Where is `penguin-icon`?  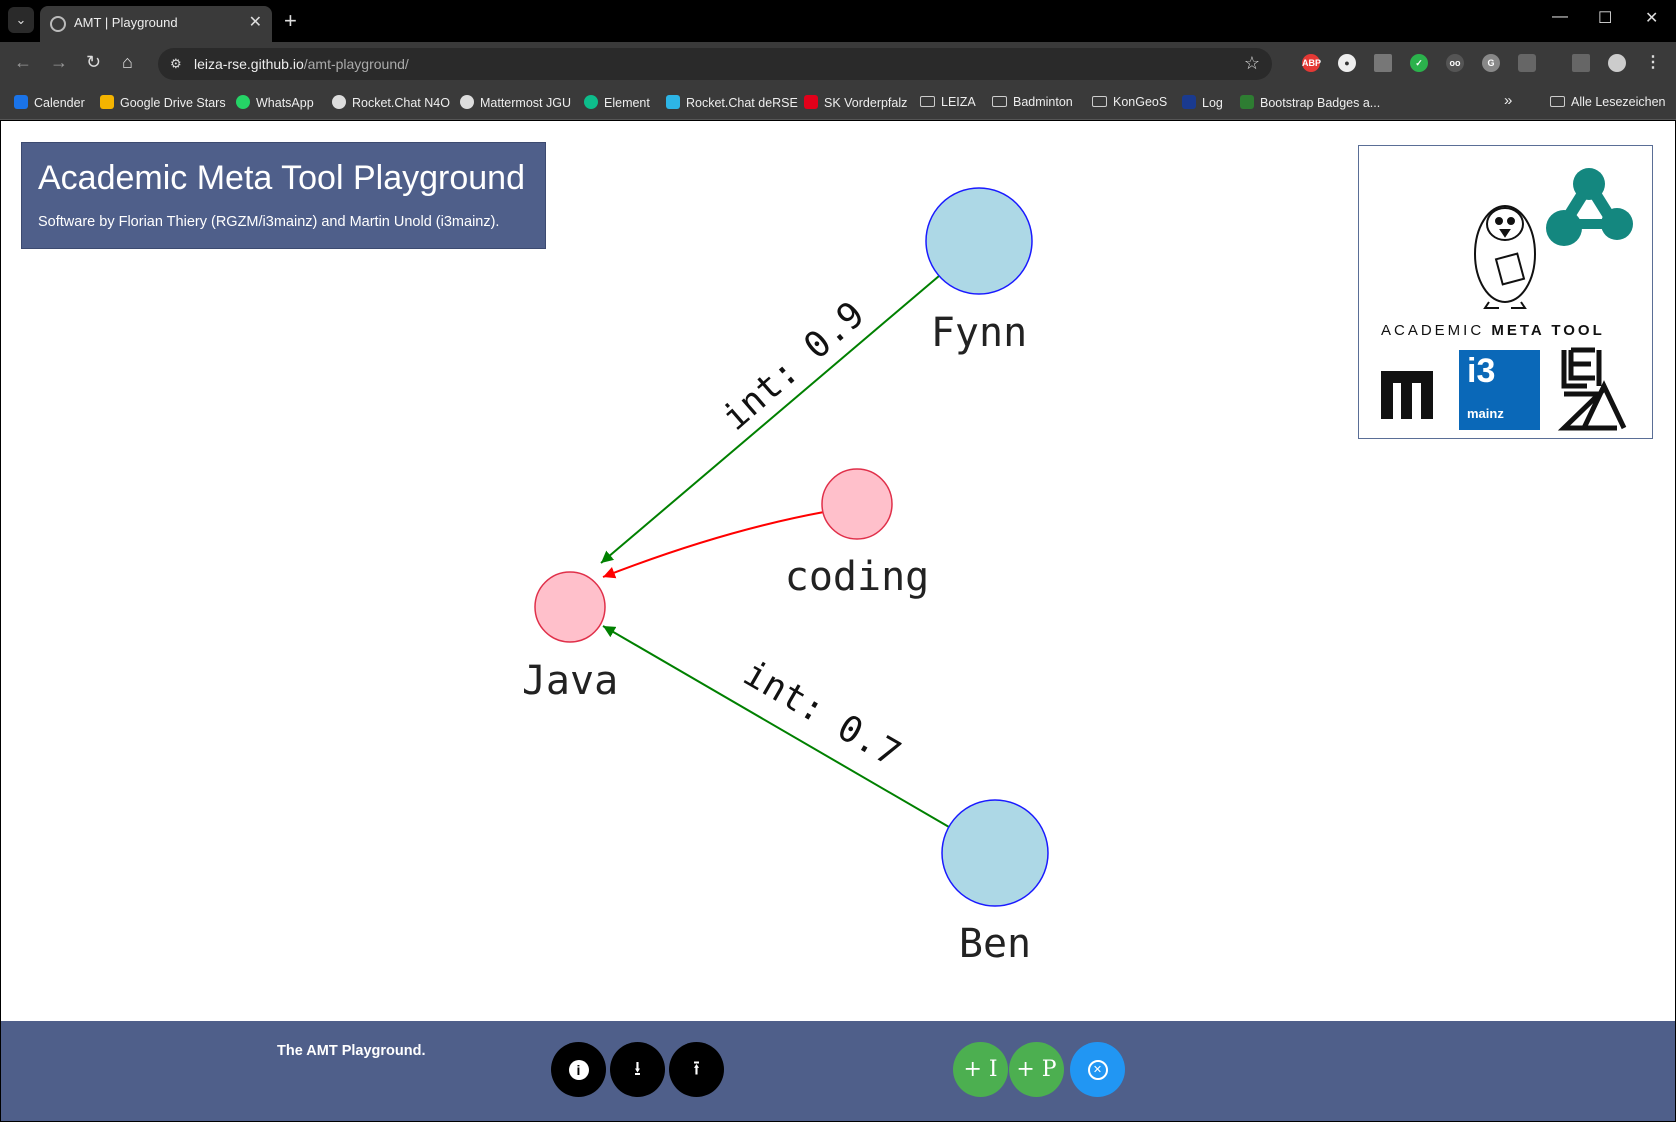
penguin-icon is located at coordinates (1505, 257).